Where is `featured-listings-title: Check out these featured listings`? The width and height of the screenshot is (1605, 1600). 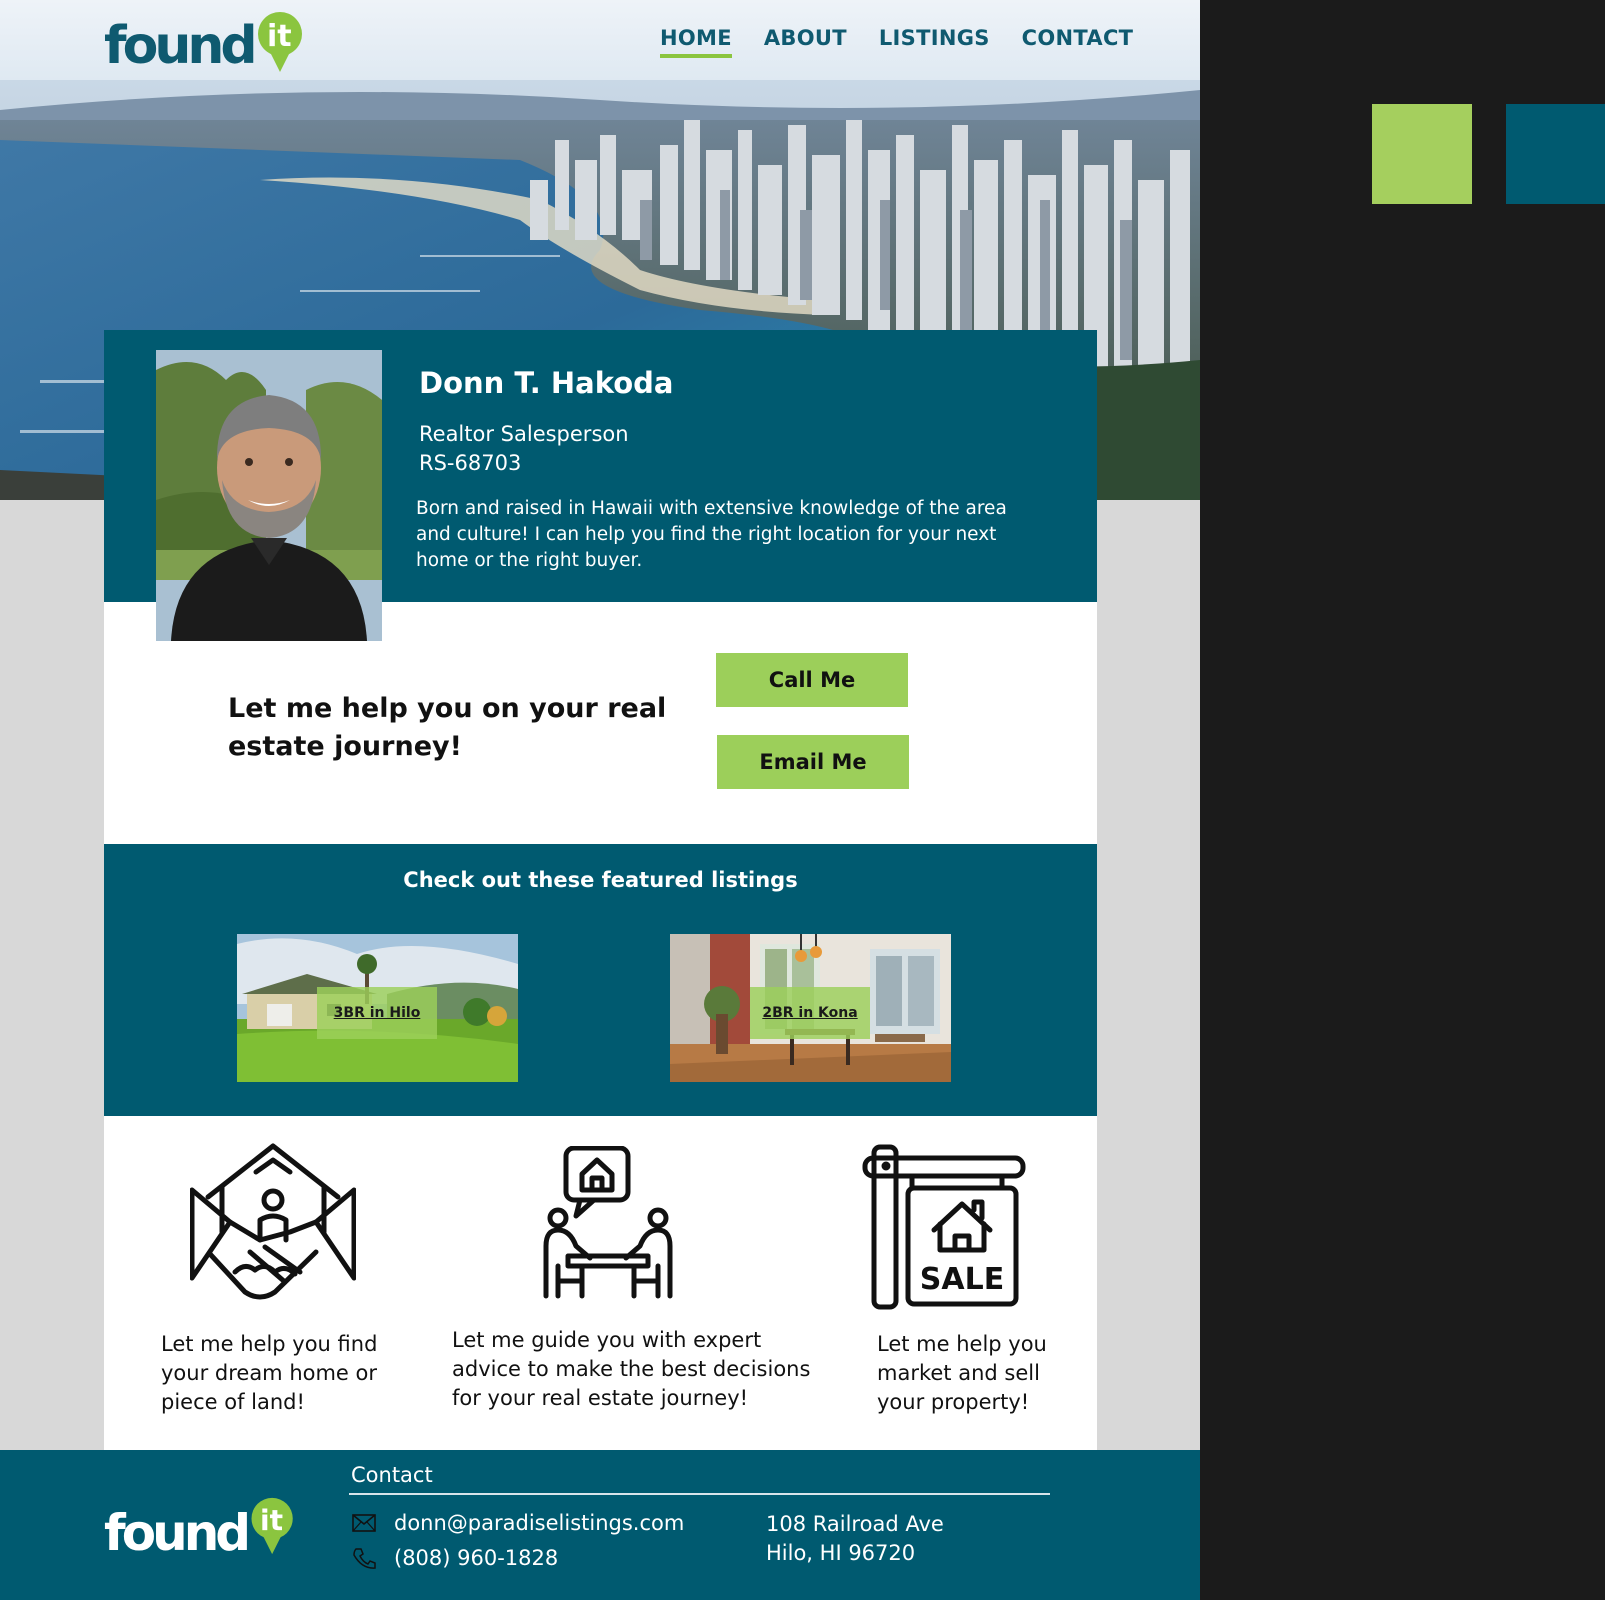 featured-listings-title: Check out these featured listings is located at coordinates (600, 880).